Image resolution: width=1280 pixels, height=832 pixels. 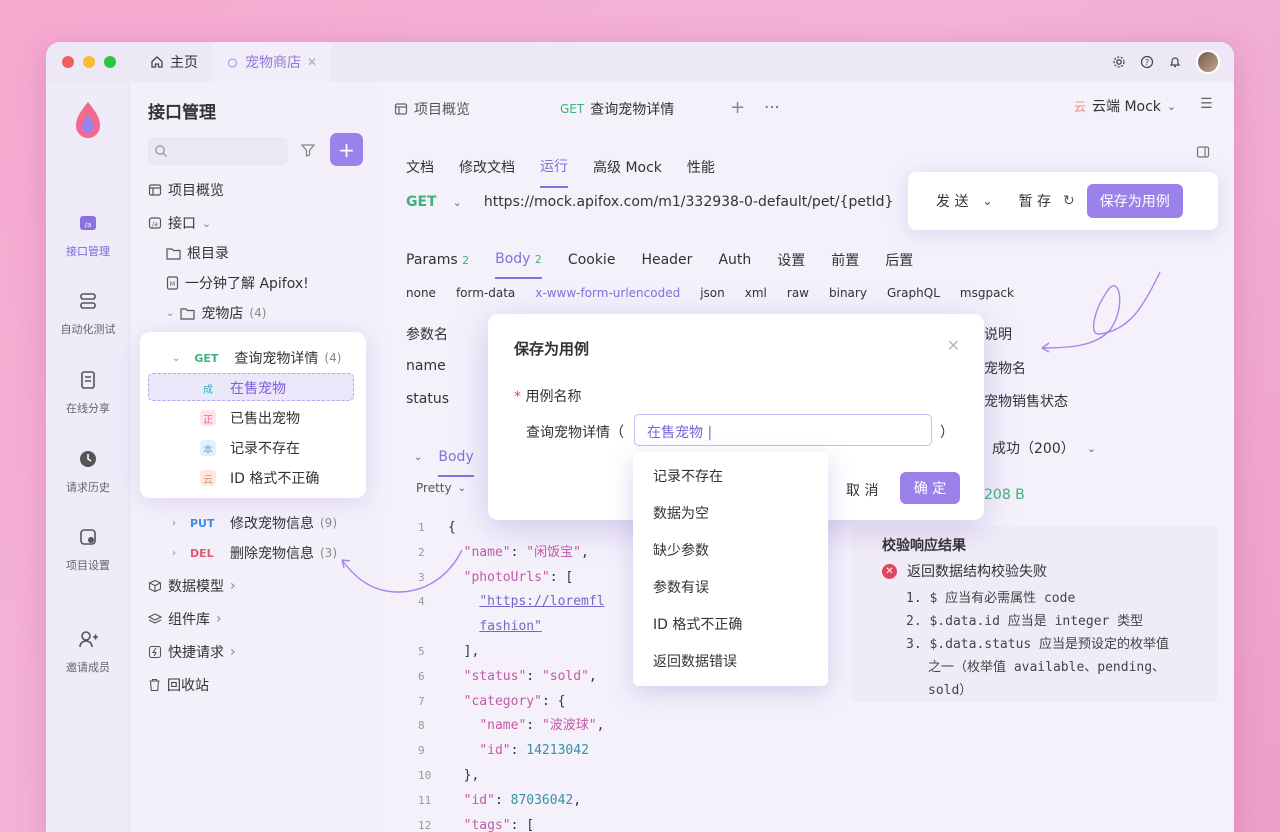 What do you see at coordinates (681, 550) in the screenshot?
I see `dropdown-option: 缺少参数` at bounding box center [681, 550].